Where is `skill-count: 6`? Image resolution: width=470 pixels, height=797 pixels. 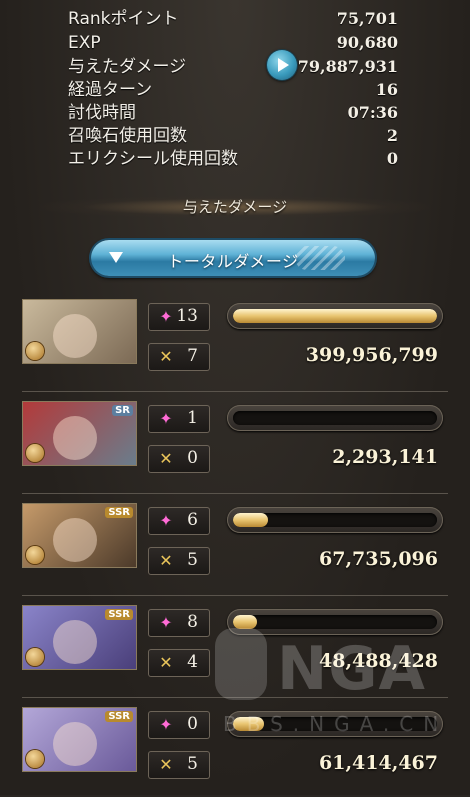
skill-count: 6 is located at coordinates (192, 520).